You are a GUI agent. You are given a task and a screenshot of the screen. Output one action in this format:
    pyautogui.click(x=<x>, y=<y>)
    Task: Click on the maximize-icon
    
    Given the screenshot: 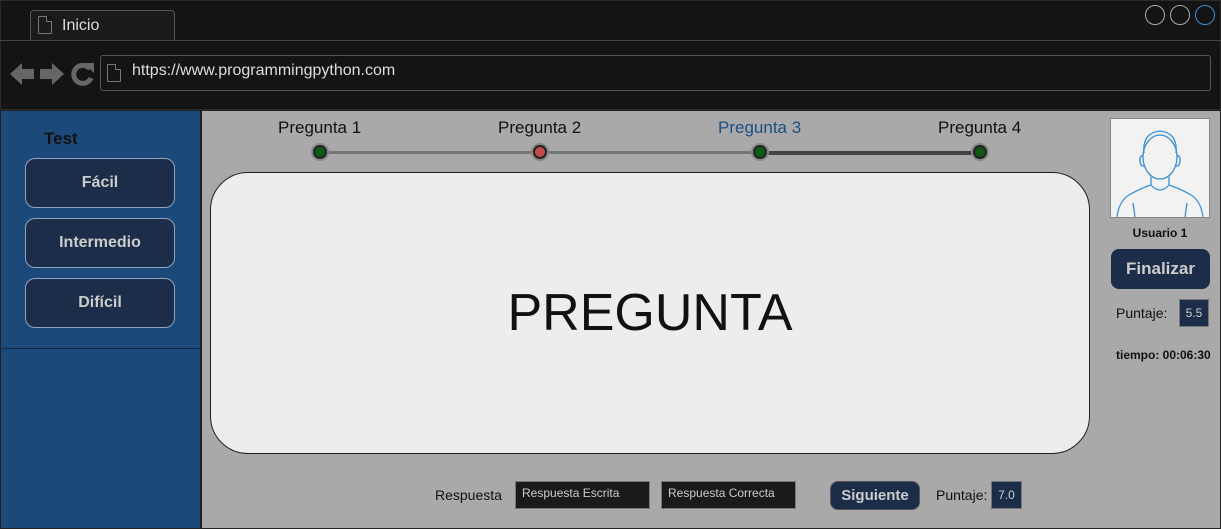 What is the action you would take?
    pyautogui.click(x=1180, y=15)
    